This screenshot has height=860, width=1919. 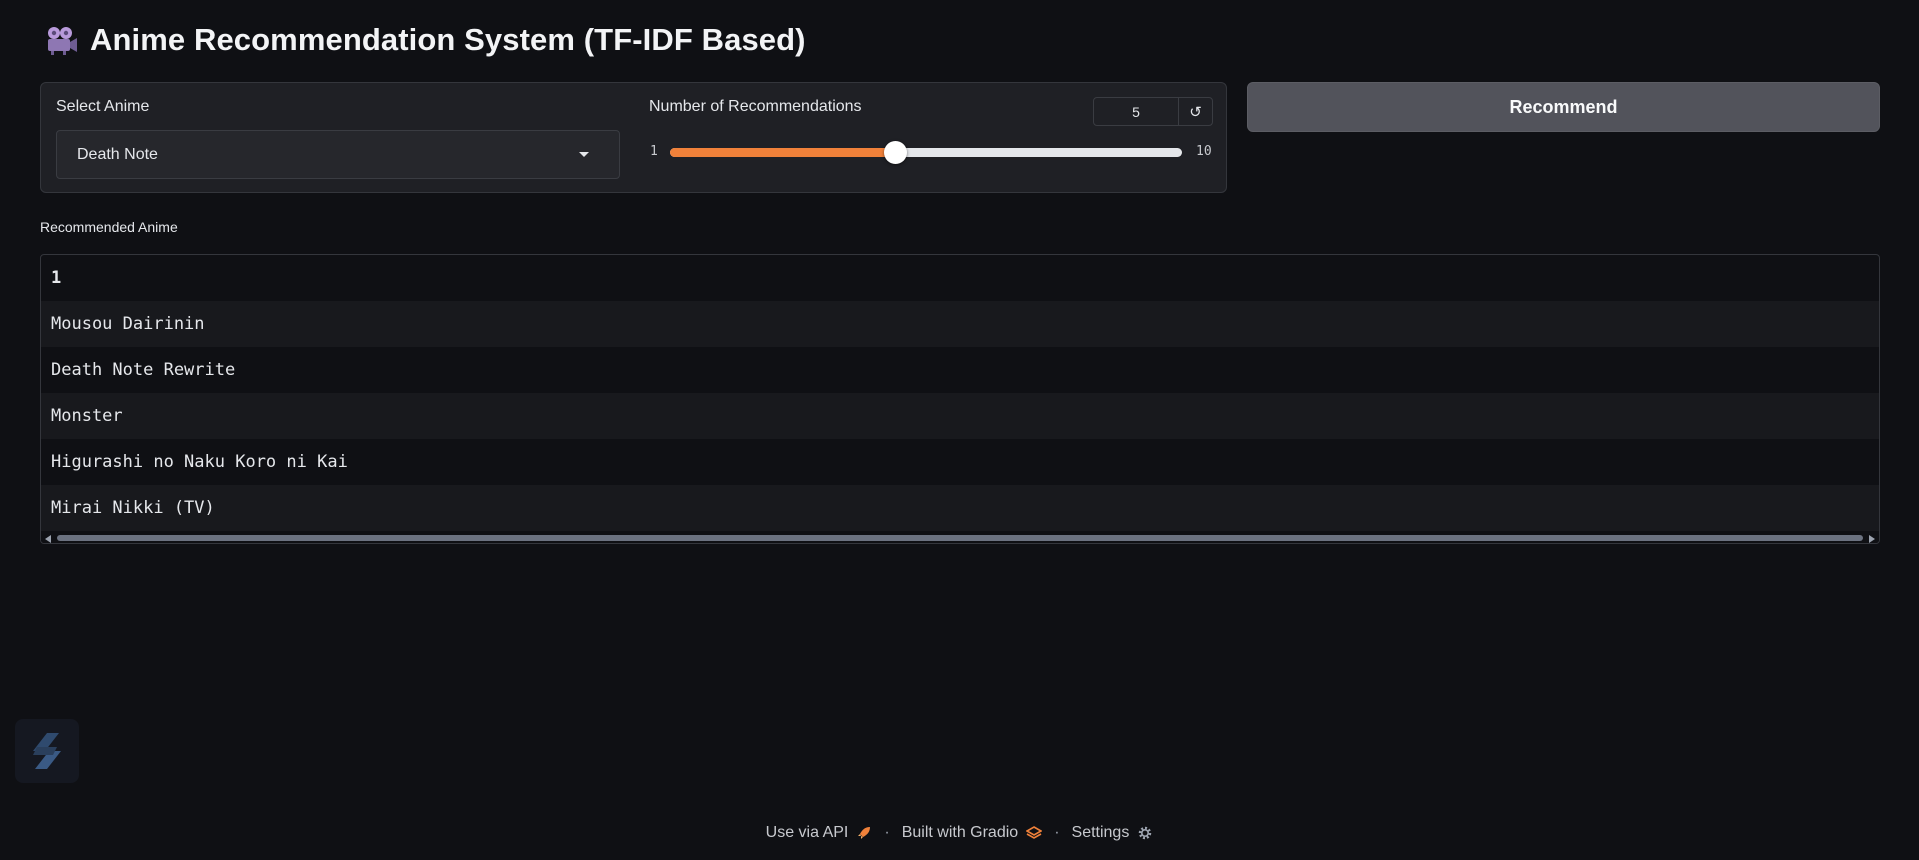 I want to click on gear-icon, so click(x=1145, y=833).